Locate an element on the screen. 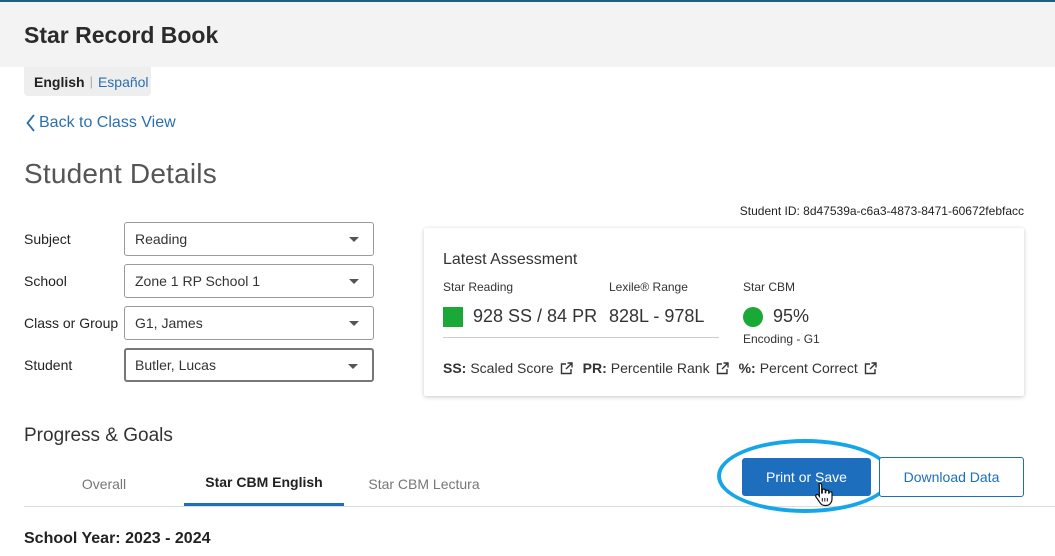  class-value: G1, James is located at coordinates (169, 323).